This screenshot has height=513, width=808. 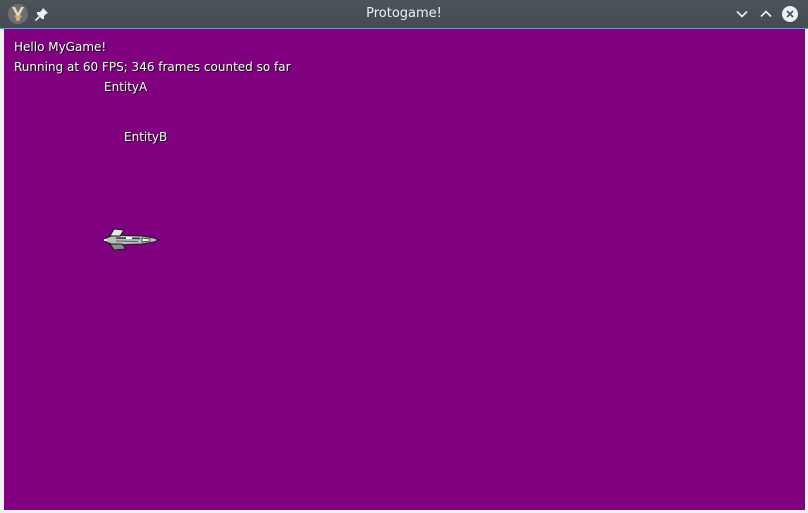 I want to click on entity-b-label: EntityB, so click(x=146, y=137).